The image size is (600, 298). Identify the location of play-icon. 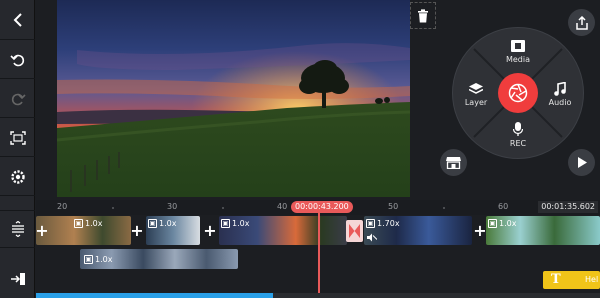
(582, 162).